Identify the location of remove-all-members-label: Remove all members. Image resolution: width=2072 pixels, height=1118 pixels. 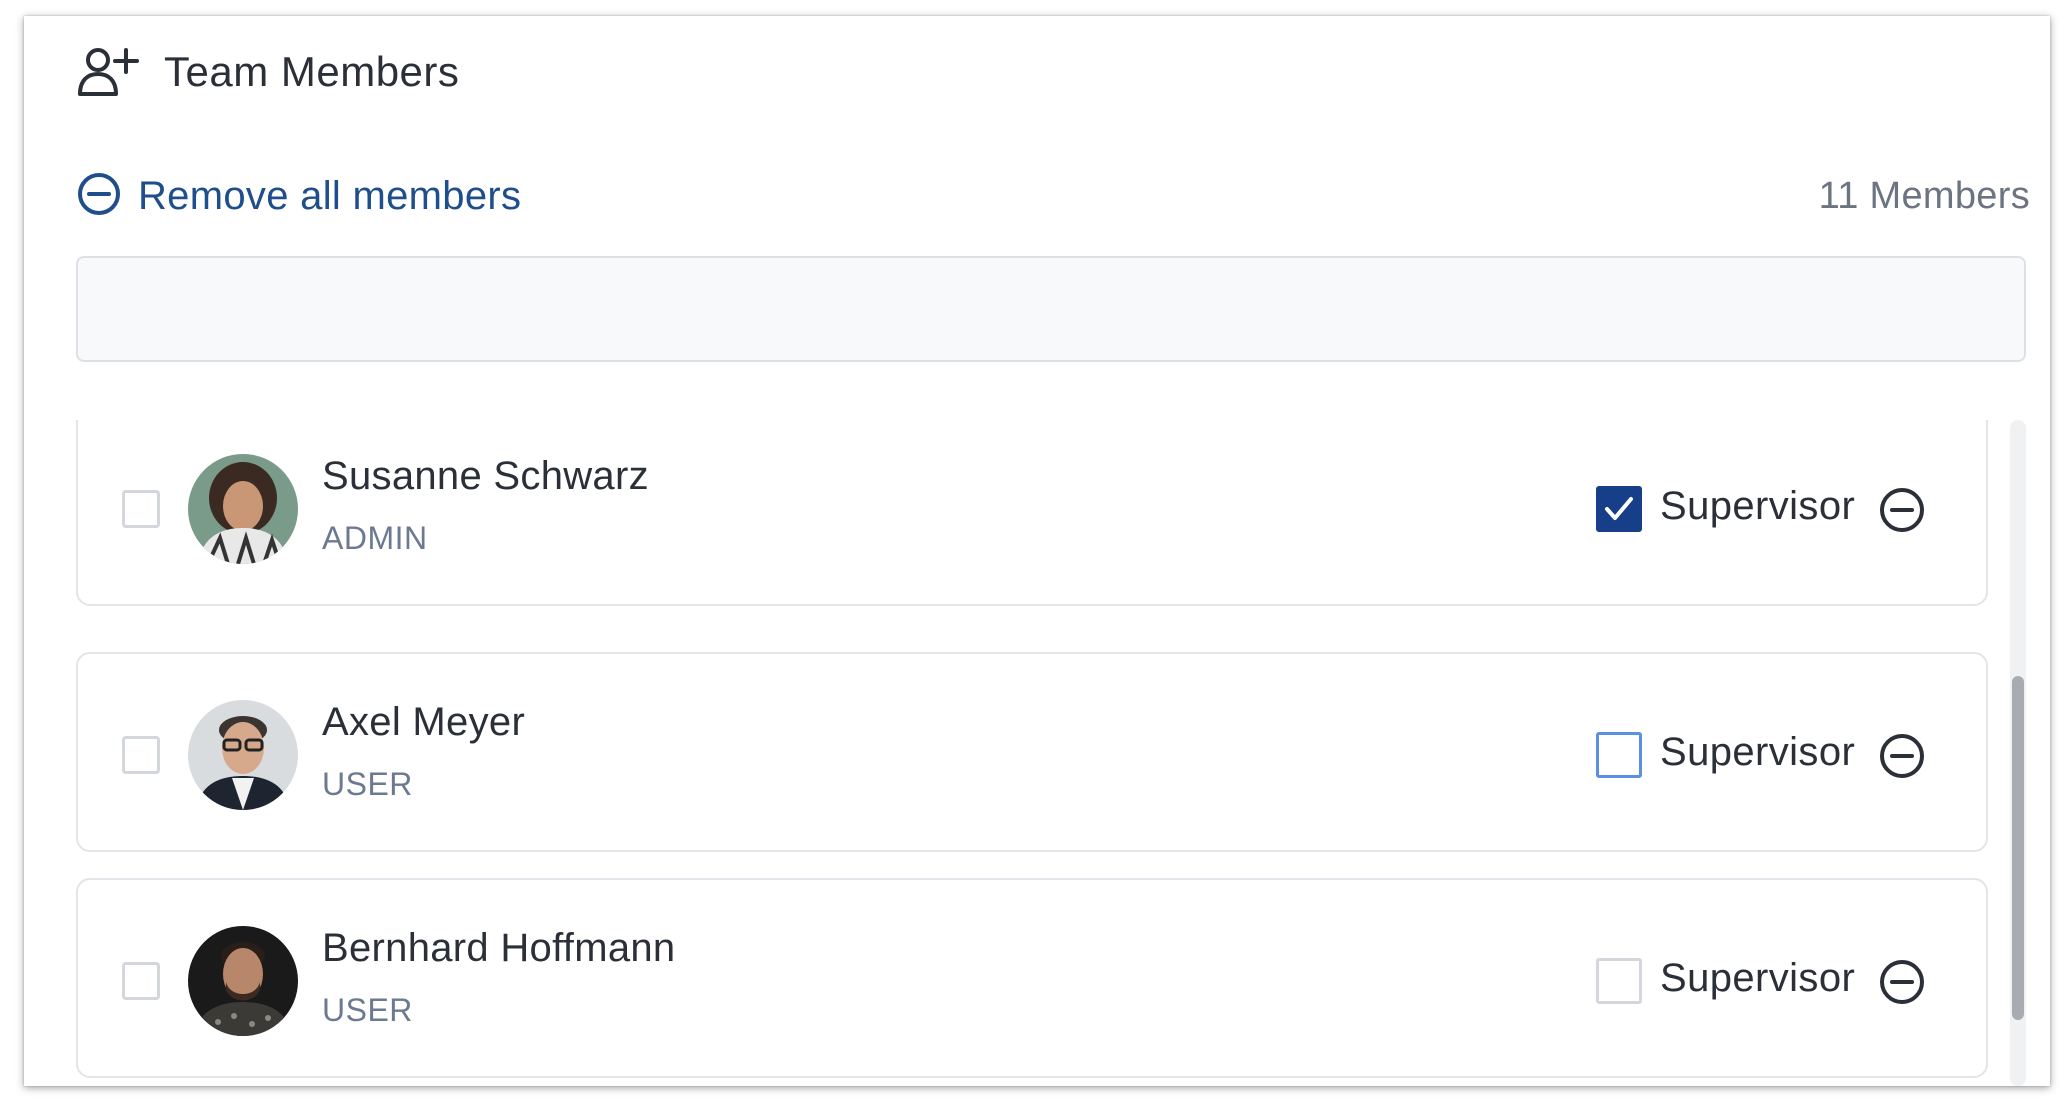
(330, 195).